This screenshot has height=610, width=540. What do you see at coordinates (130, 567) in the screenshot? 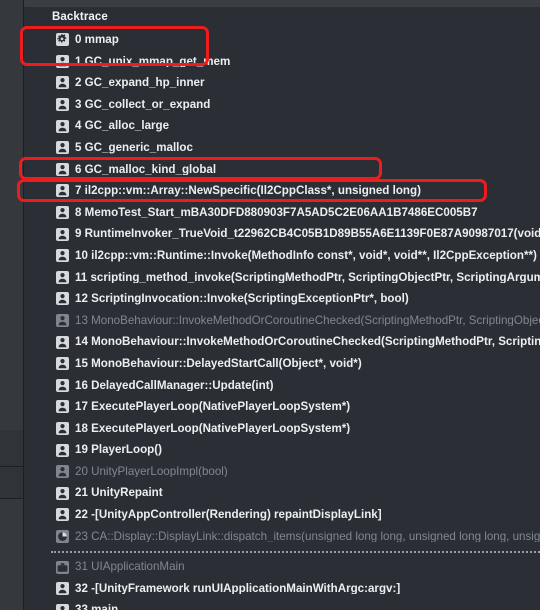
I see `frame-label: 31 UIApplicationMain` at bounding box center [130, 567].